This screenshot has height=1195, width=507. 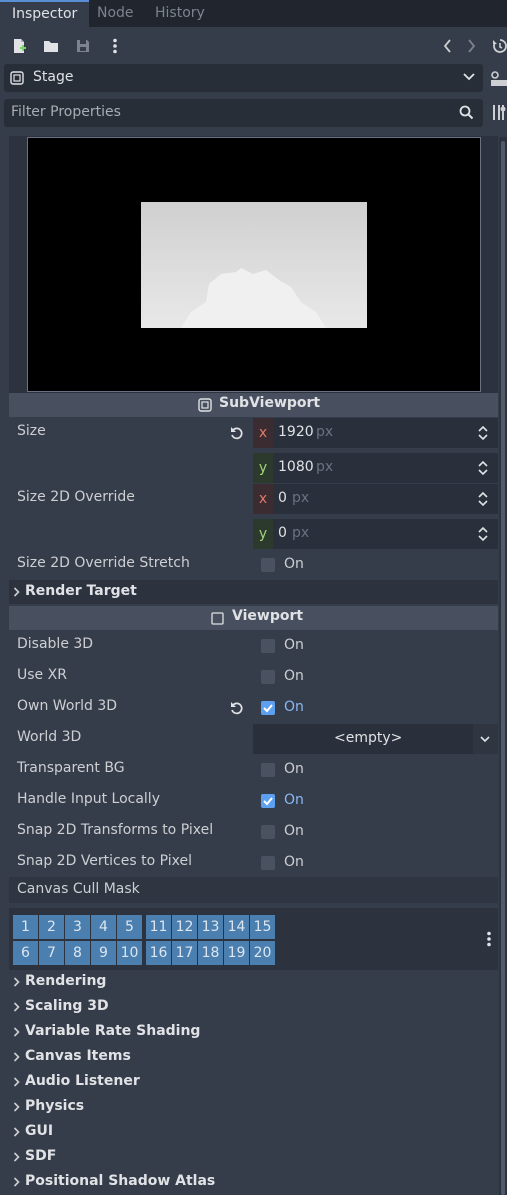 I want to click on tab-node: Node, so click(x=115, y=13).